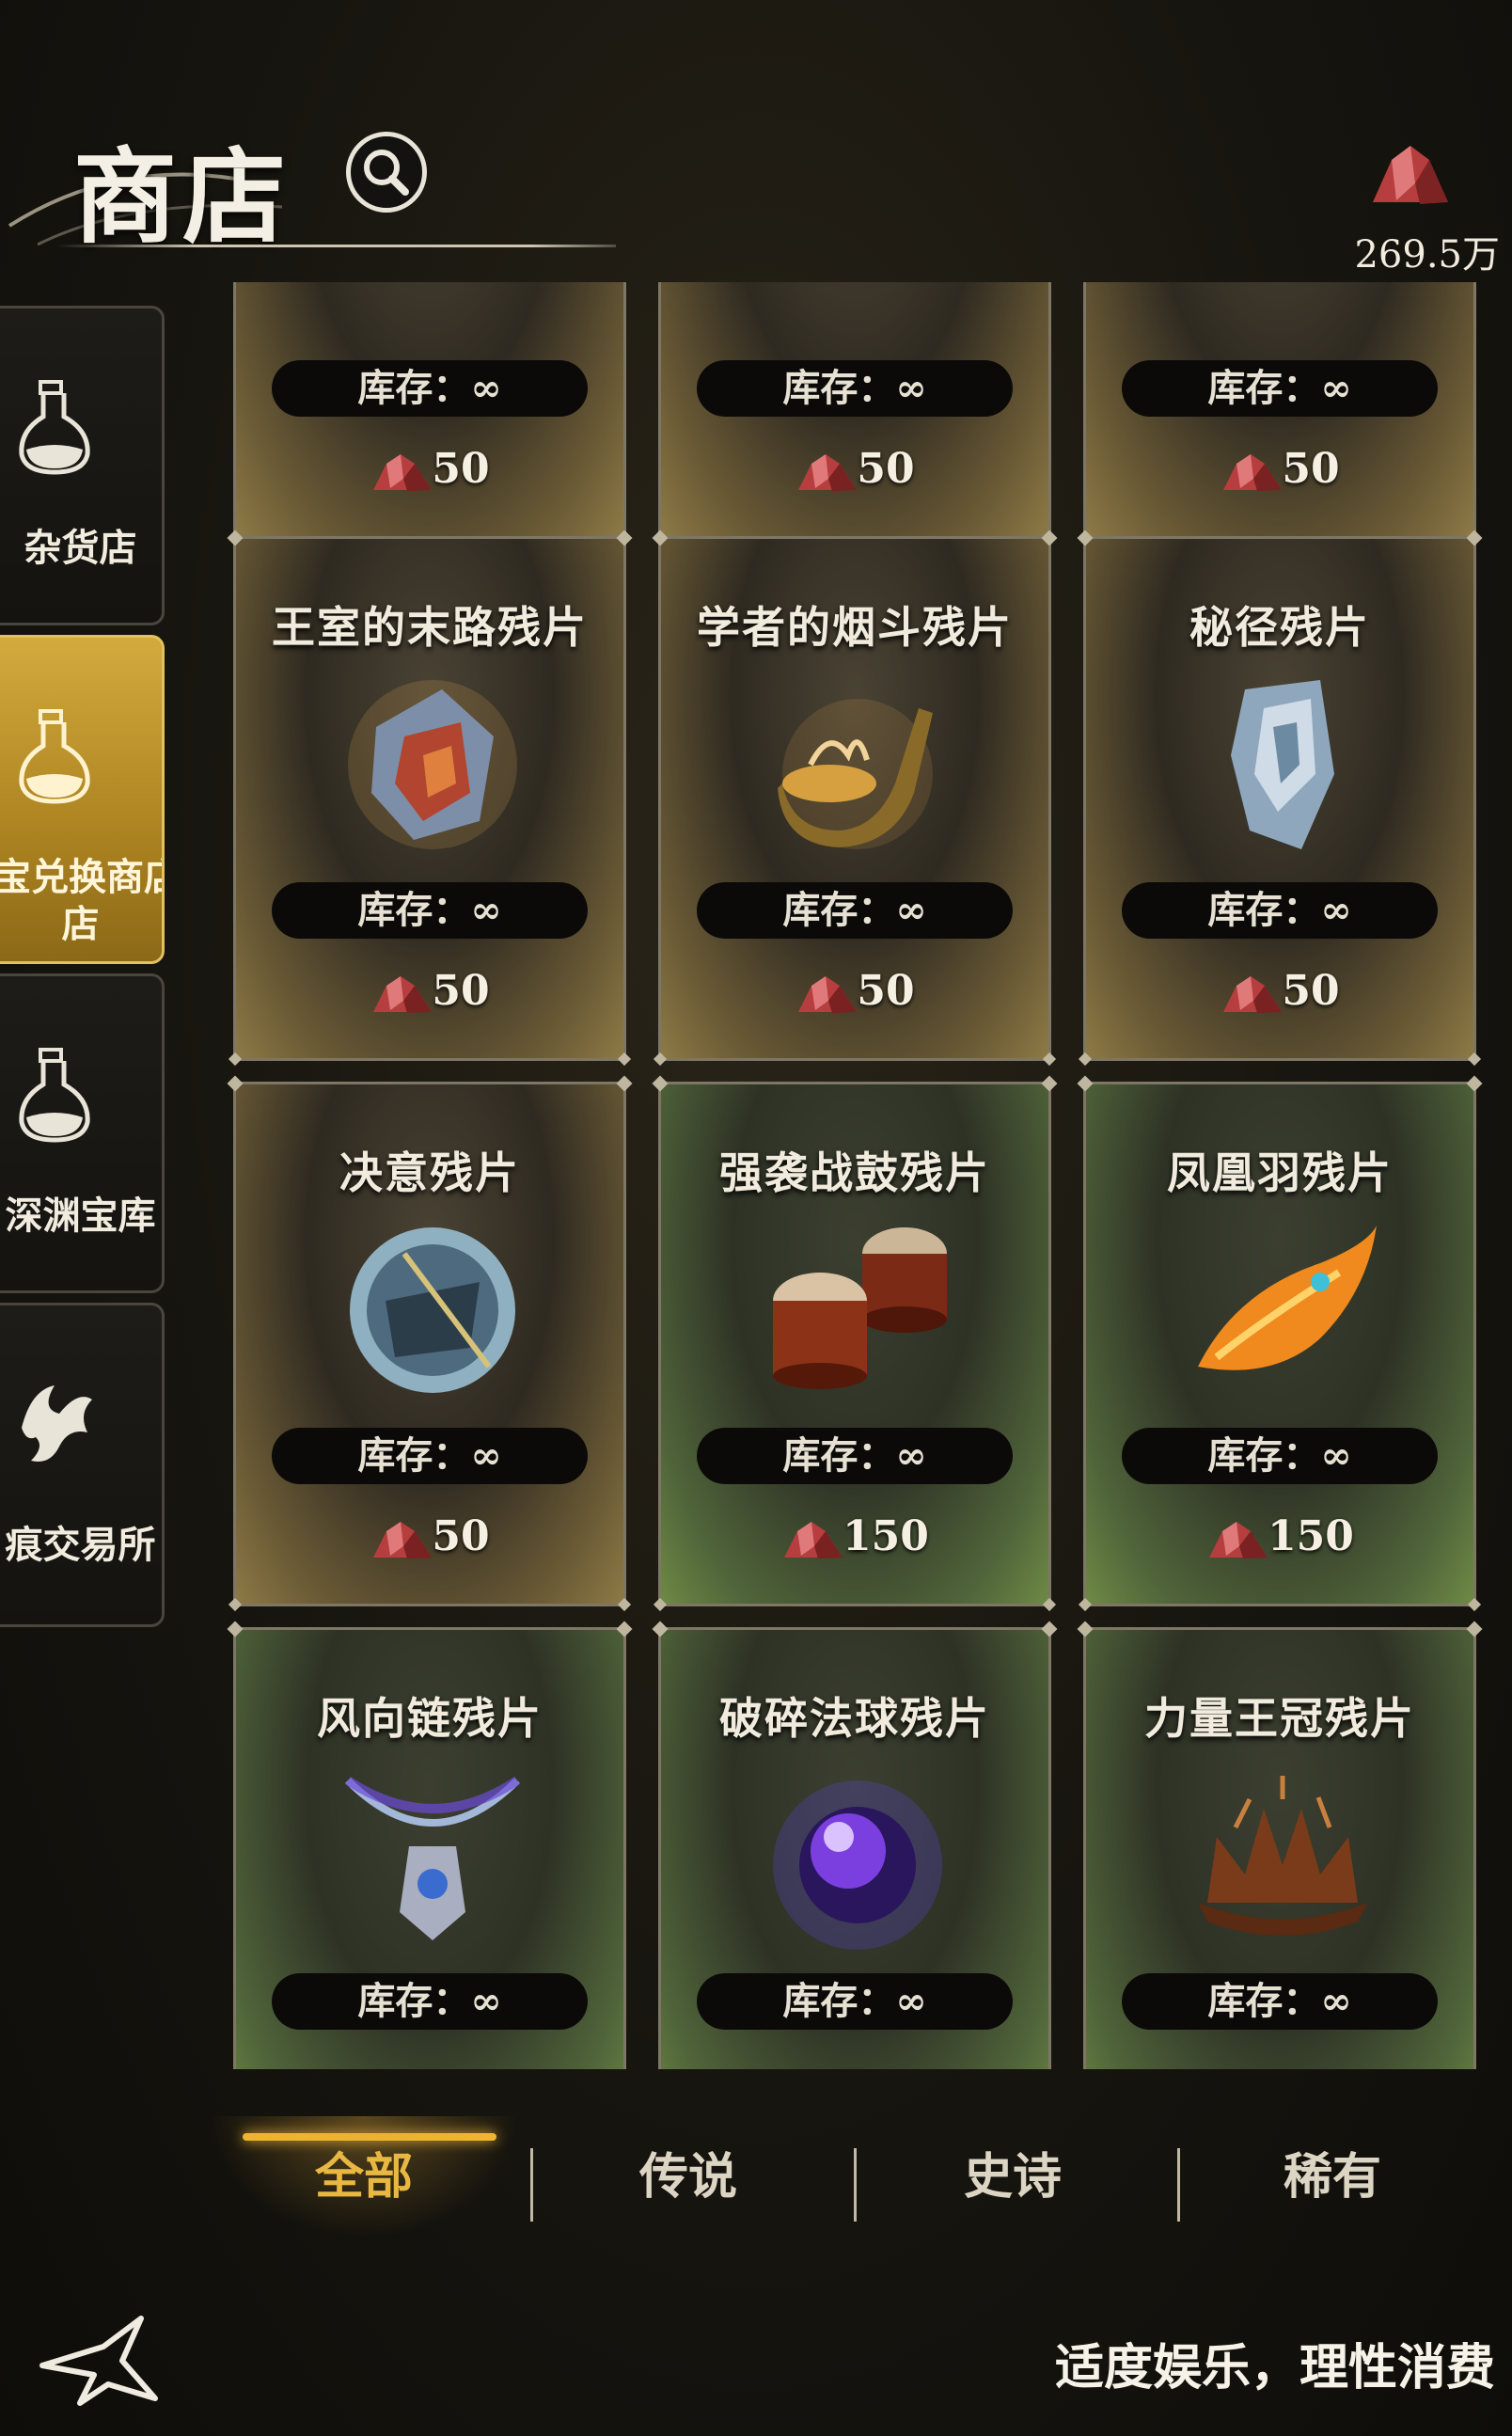 The image size is (1512, 2436). I want to click on item-name: 王室的末路残片, so click(430, 628).